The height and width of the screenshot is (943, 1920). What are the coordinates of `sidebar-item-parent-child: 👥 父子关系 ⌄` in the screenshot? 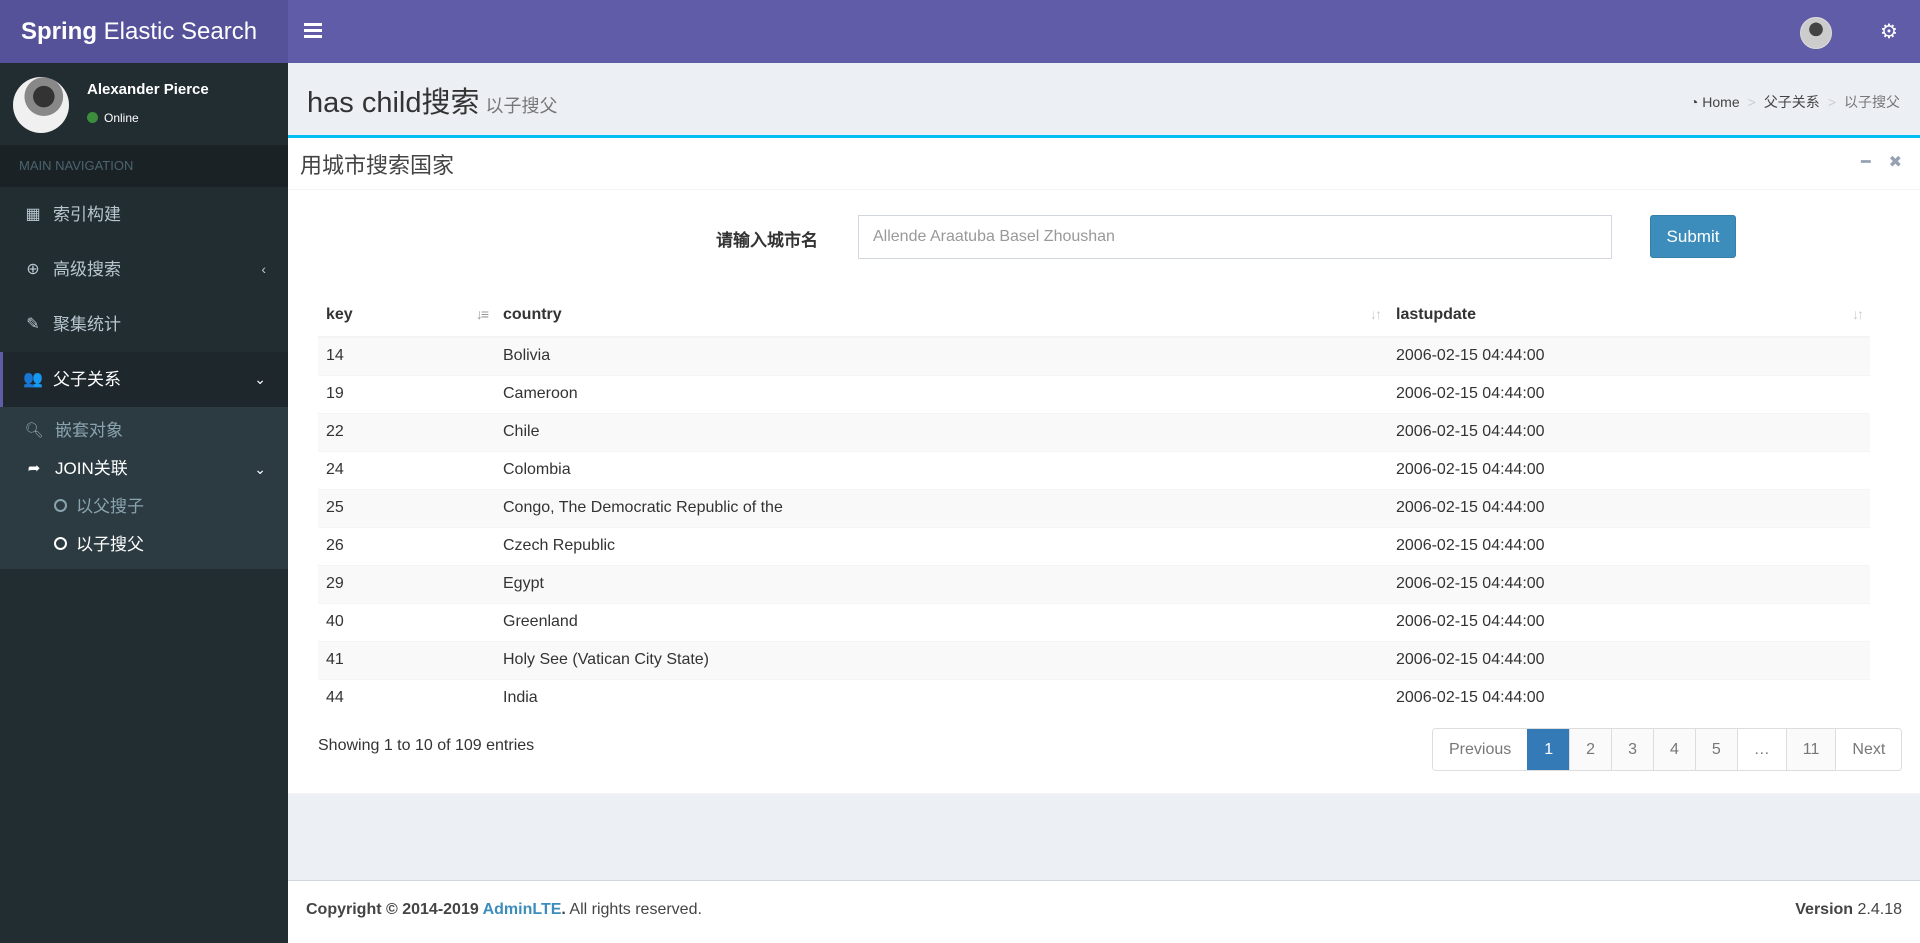 It's located at (144, 379).